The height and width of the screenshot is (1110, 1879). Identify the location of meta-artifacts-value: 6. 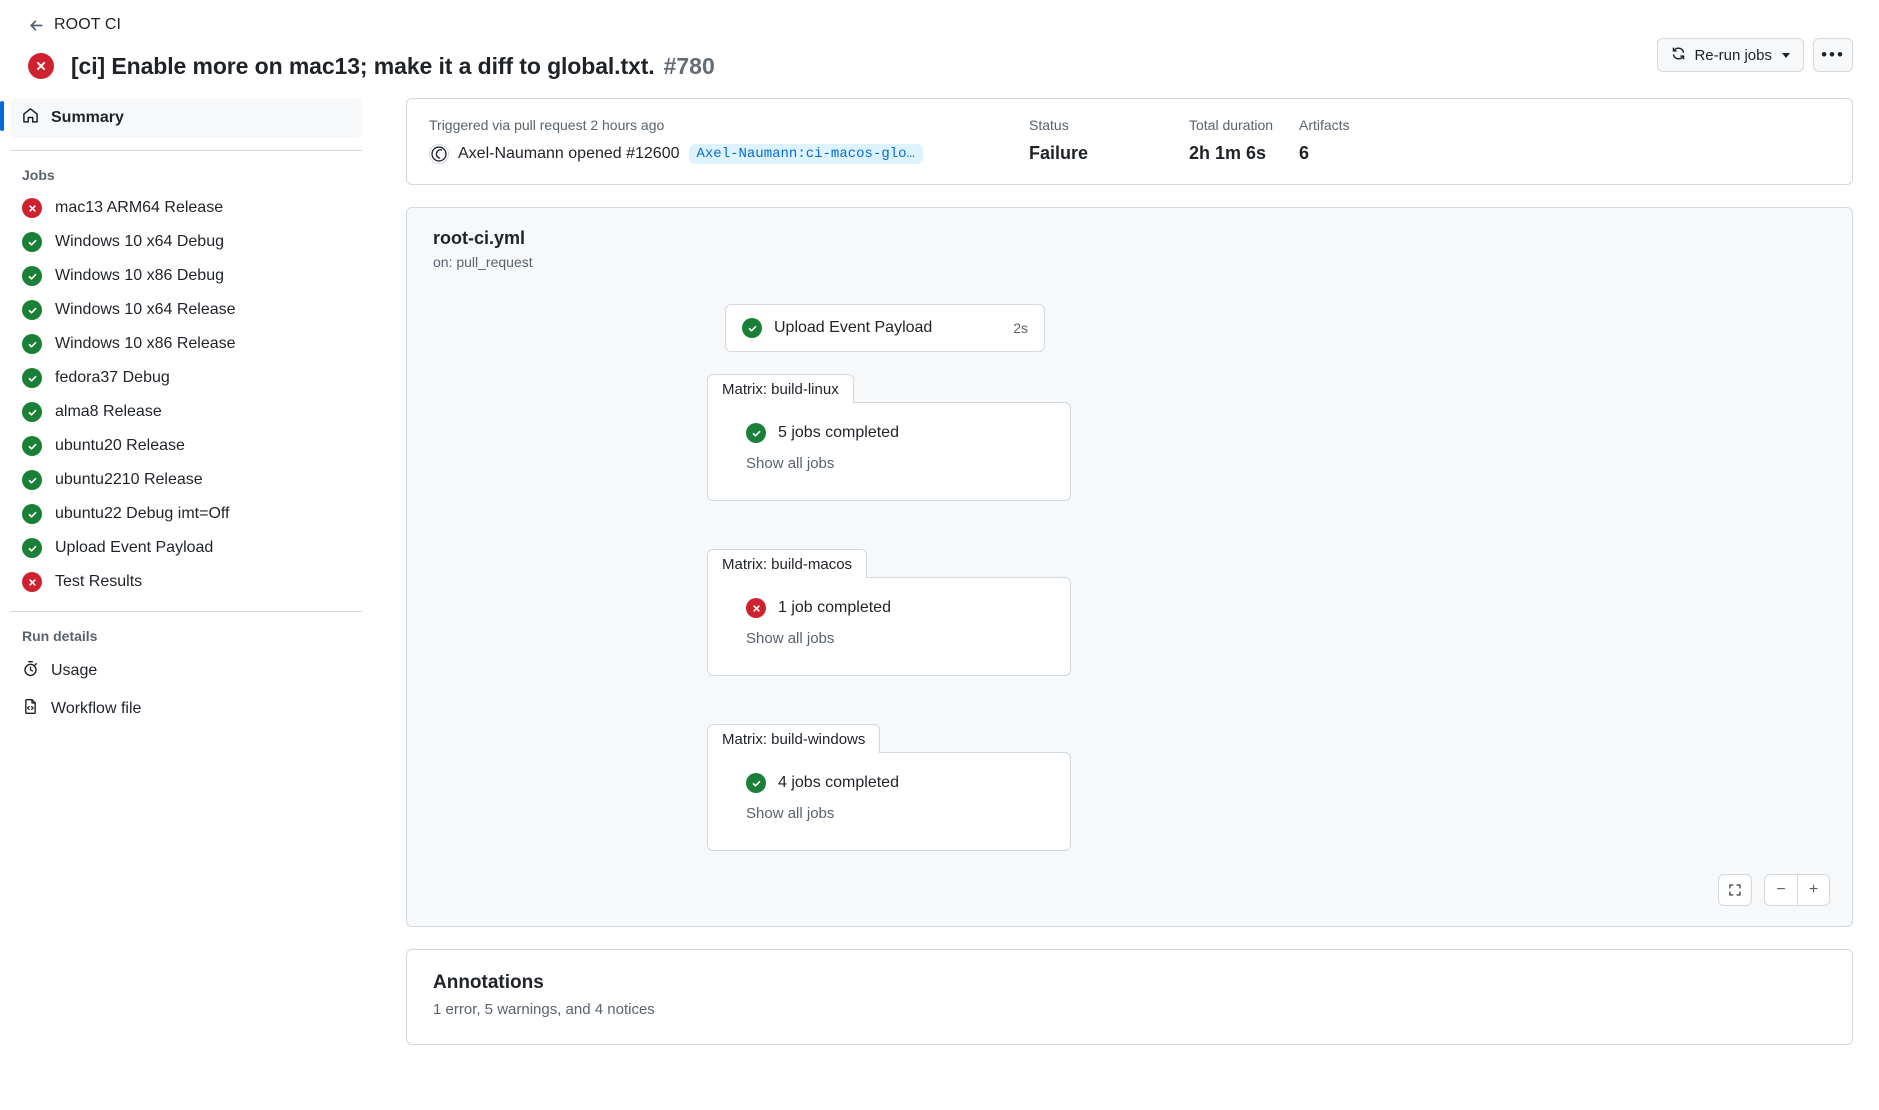
(1379, 153).